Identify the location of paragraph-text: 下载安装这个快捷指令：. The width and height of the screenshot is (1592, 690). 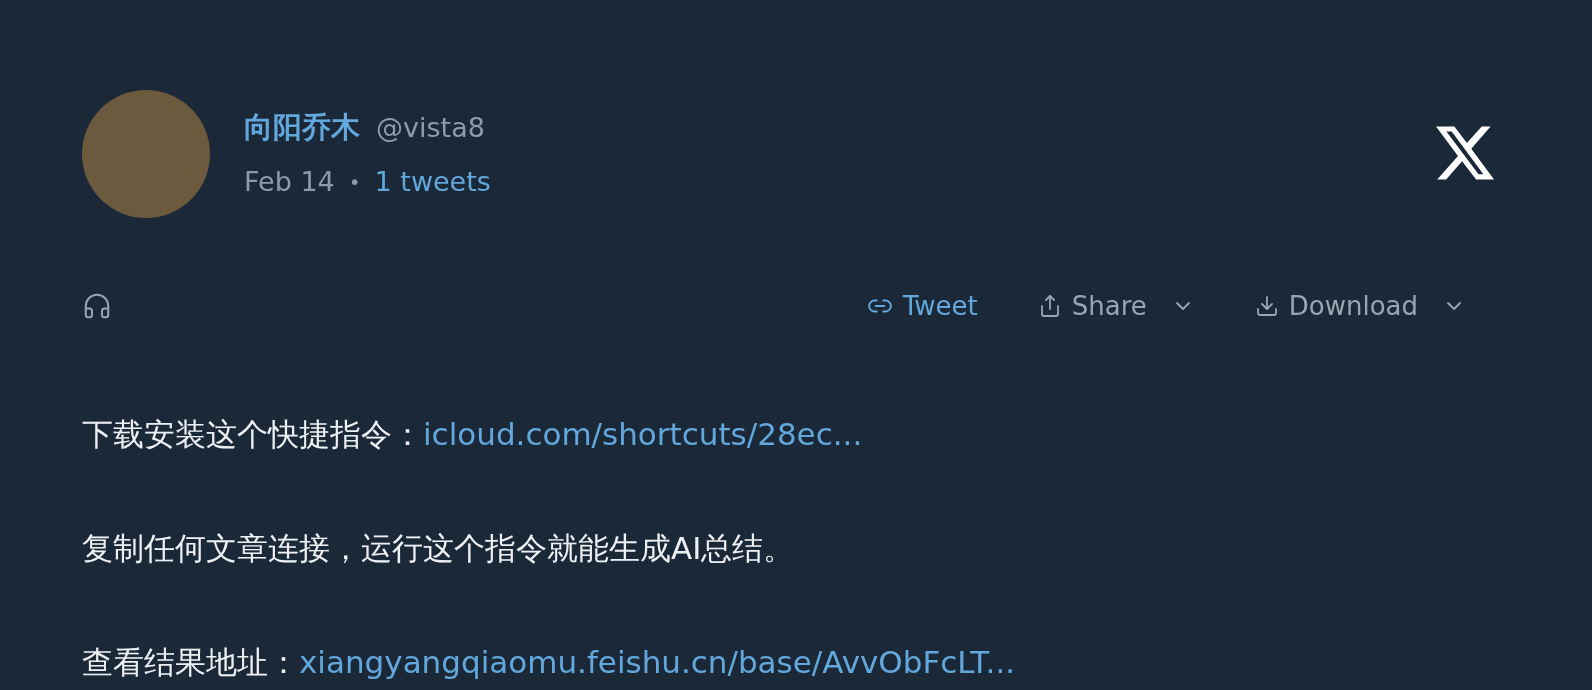
(252, 434).